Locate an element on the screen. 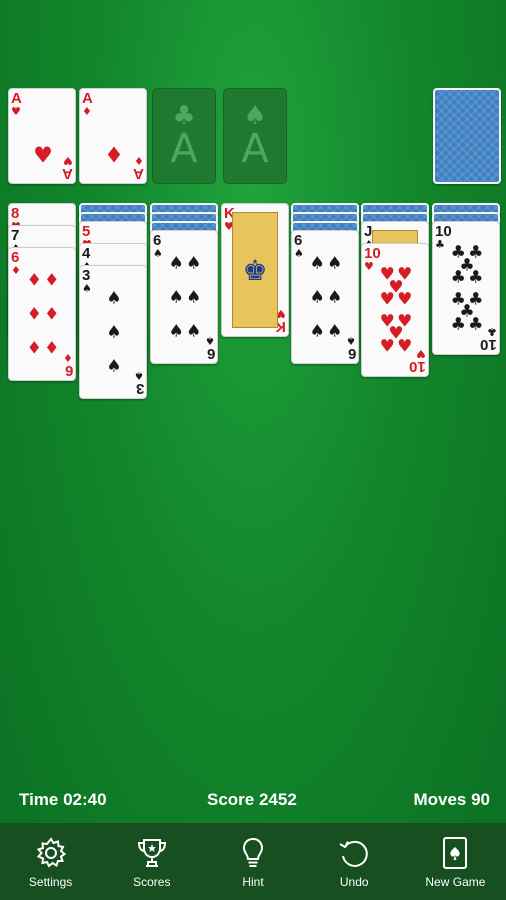 The width and height of the screenshot is (506, 900). new-game-button: New Game is located at coordinates (455, 861).